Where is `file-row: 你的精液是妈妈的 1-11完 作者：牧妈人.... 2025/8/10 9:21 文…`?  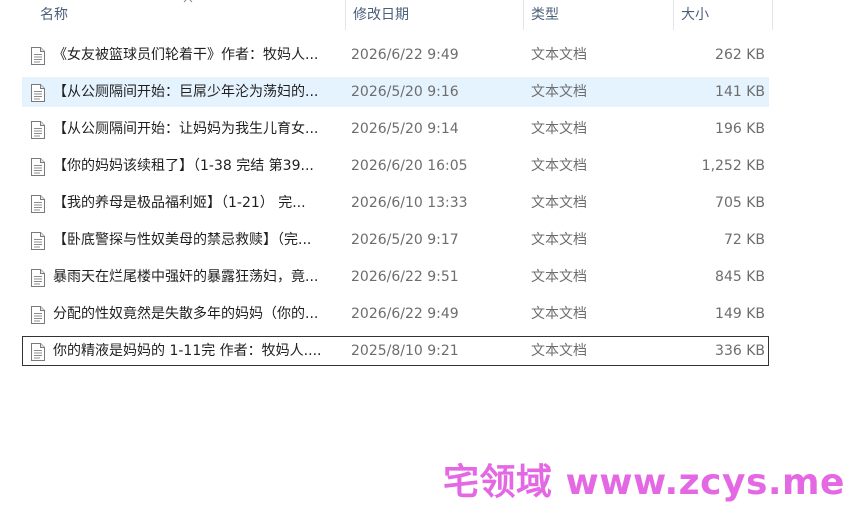 file-row: 你的精液是妈妈的 1-11完 作者：牧妈人.... 2025/8/10 9:21 文… is located at coordinates (395, 351).